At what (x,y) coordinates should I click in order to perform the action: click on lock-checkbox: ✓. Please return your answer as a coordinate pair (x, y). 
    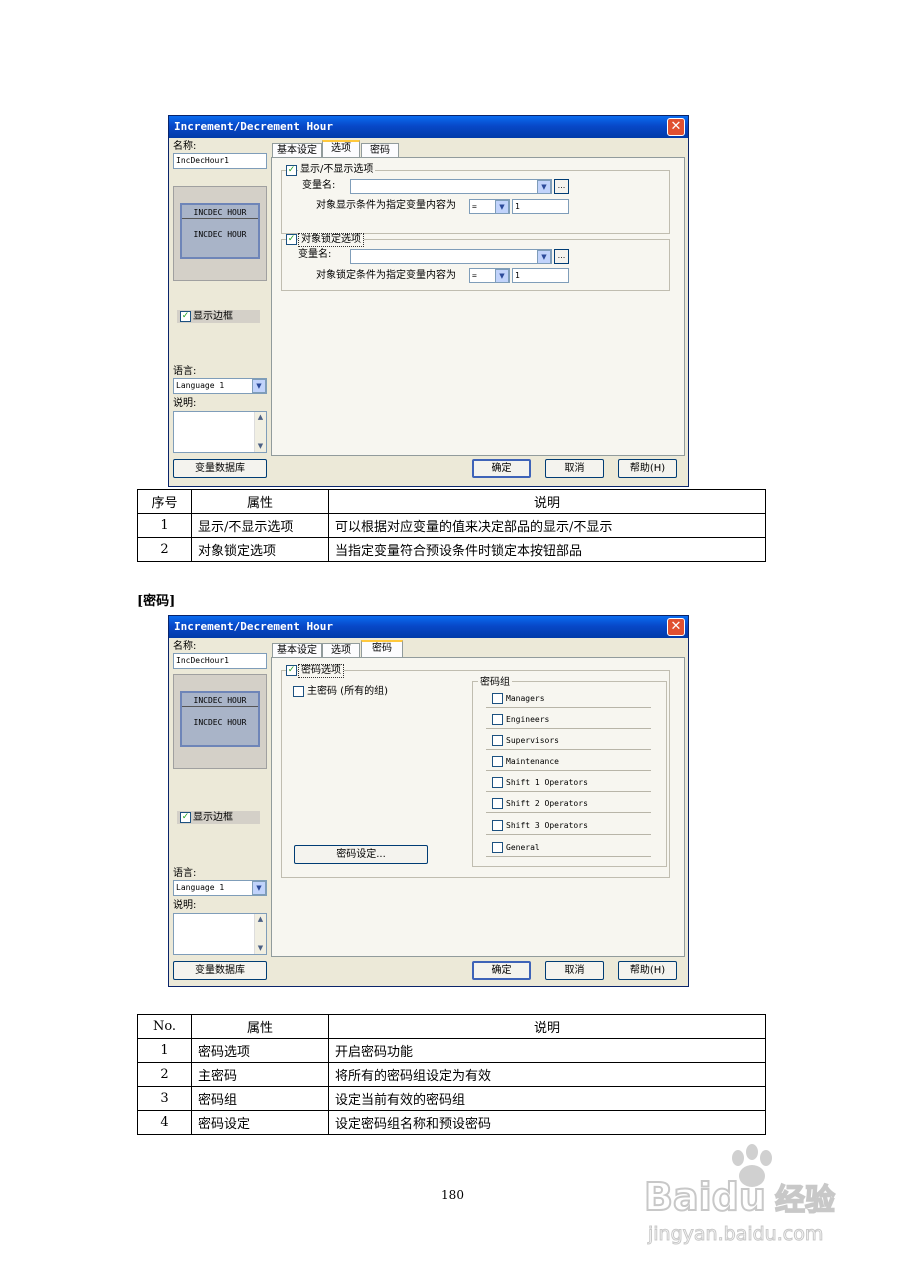
    Looking at the image, I should click on (291, 239).